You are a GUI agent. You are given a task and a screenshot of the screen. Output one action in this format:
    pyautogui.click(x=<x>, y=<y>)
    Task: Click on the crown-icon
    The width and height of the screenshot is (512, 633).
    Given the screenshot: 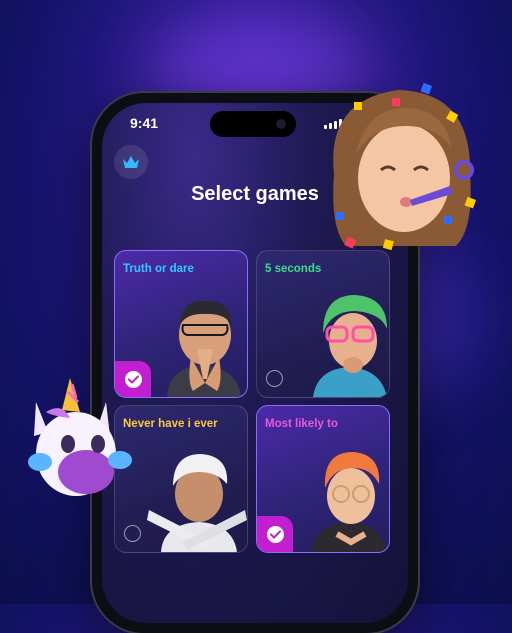 What is the action you would take?
    pyautogui.click(x=131, y=161)
    